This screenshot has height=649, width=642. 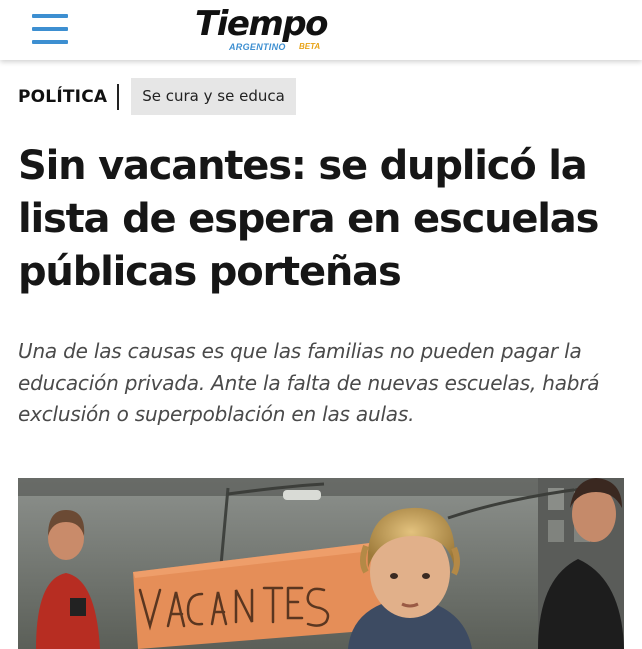 What do you see at coordinates (213, 96) in the screenshot?
I see `topic-tag: Se cura y se educa` at bounding box center [213, 96].